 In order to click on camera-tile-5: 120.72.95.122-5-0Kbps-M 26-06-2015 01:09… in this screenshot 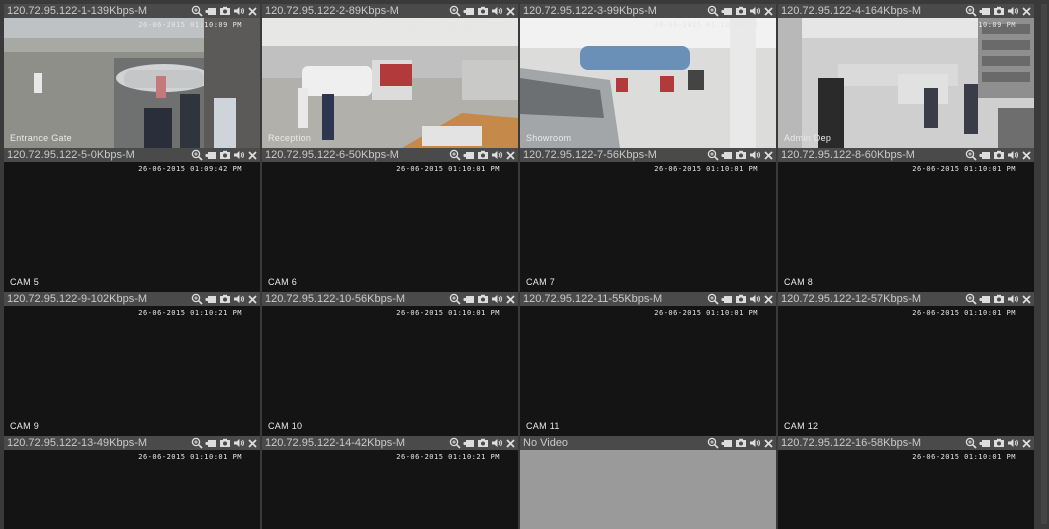, I will do `click(132, 220)`.